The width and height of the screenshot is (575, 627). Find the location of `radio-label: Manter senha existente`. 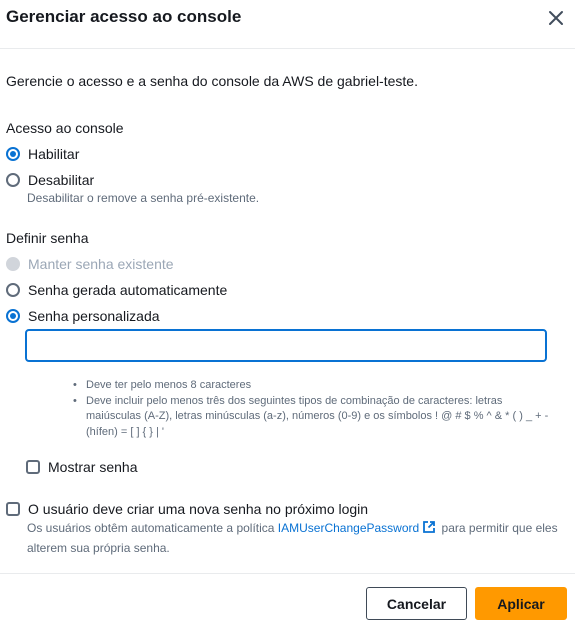

radio-label: Manter senha existente is located at coordinates (101, 264).